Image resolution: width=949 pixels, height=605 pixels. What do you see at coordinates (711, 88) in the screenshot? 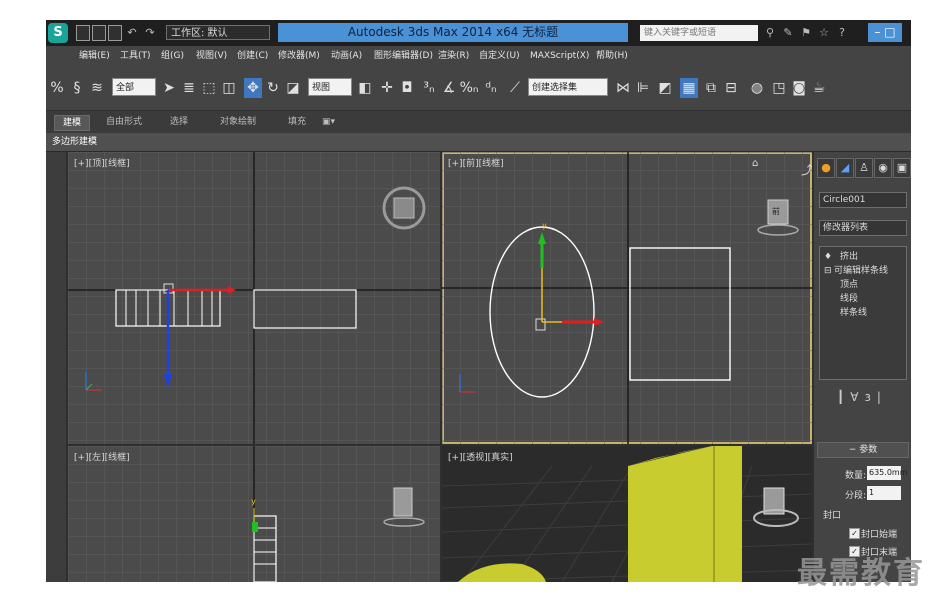
I see `curve-editor-icon: ⧉` at bounding box center [711, 88].